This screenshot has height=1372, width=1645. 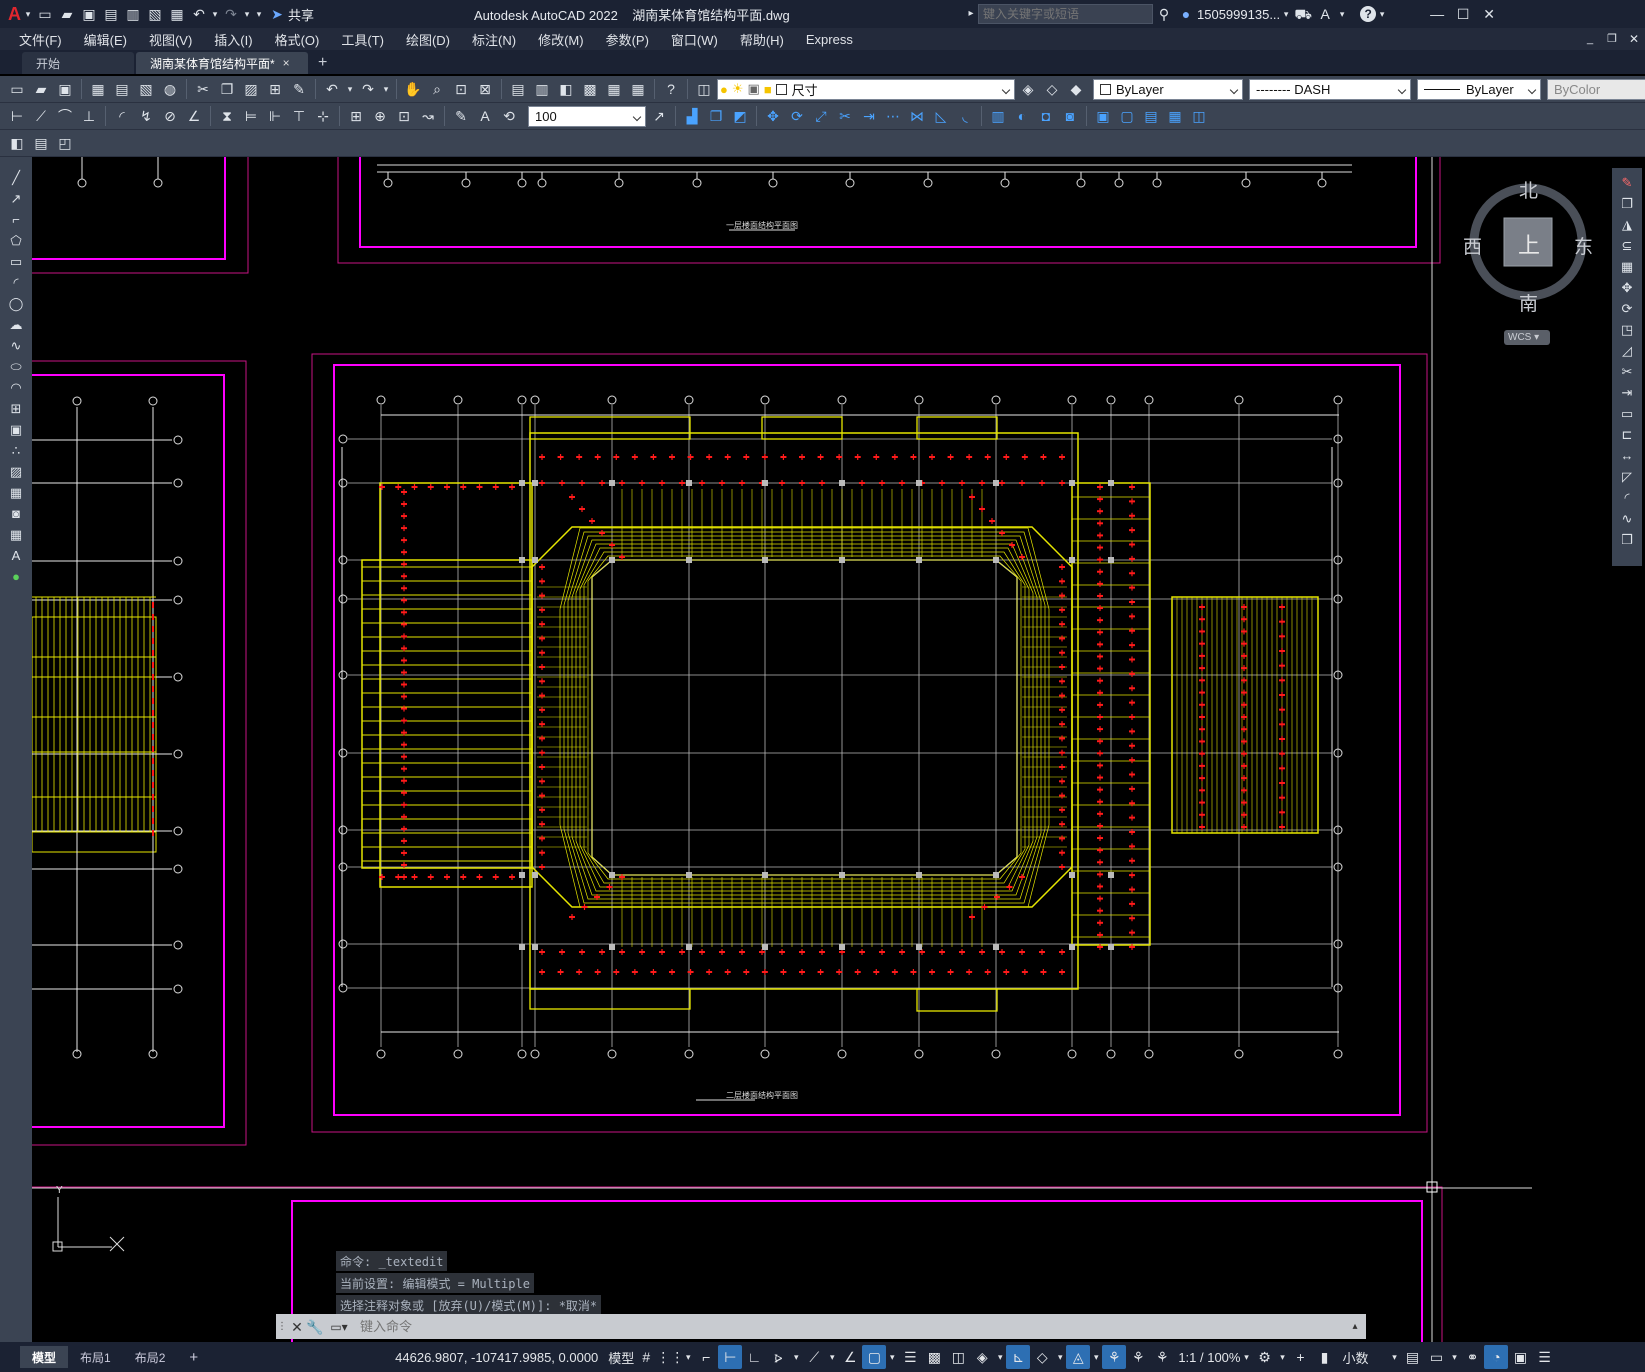 I want to click on share-icon: ➤, so click(x=277, y=14).